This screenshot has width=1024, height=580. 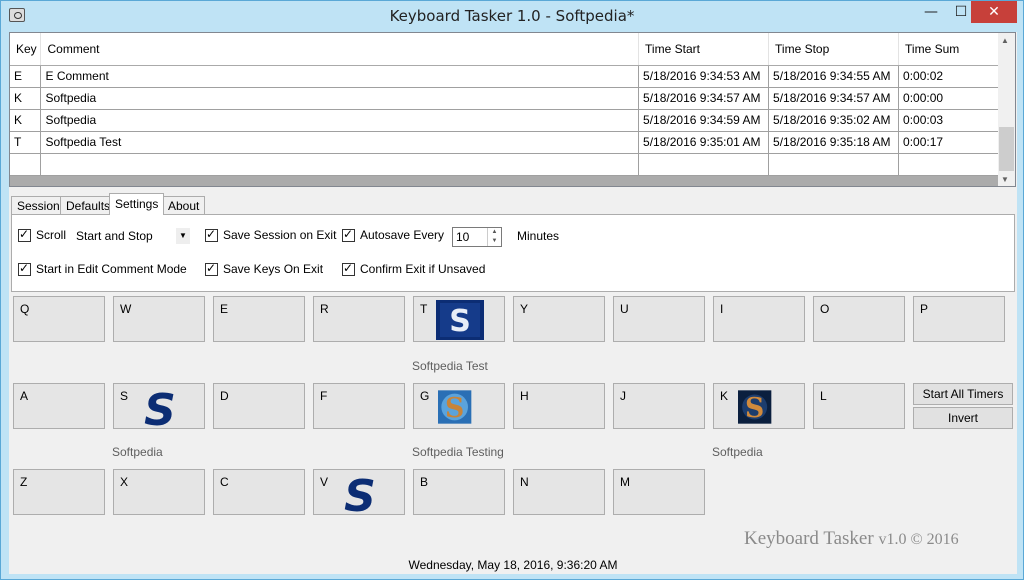 I want to click on cell: Softpedia Test, so click(x=340, y=142).